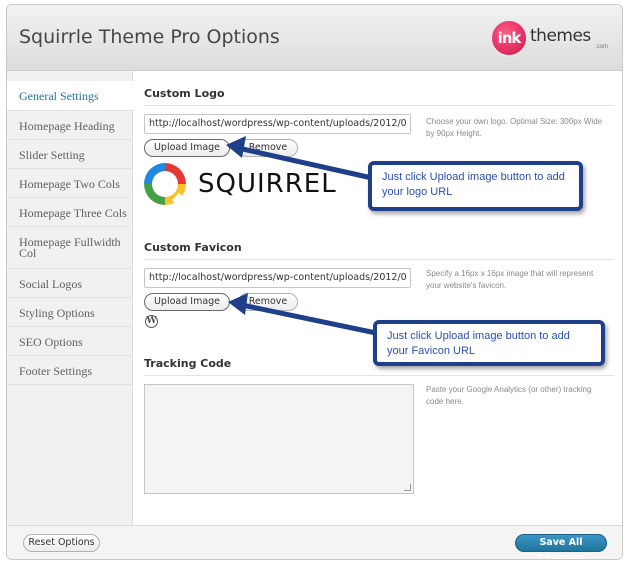  Describe the element at coordinates (268, 148) in the screenshot. I see `logo-remove-button: Remove` at that location.